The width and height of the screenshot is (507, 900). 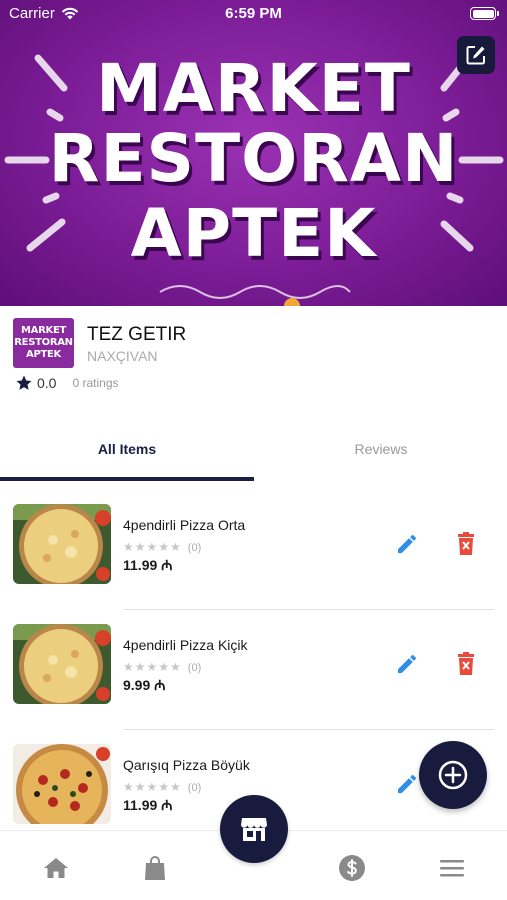 What do you see at coordinates (144, 685) in the screenshot?
I see `item-price: 9.99 ₼` at bounding box center [144, 685].